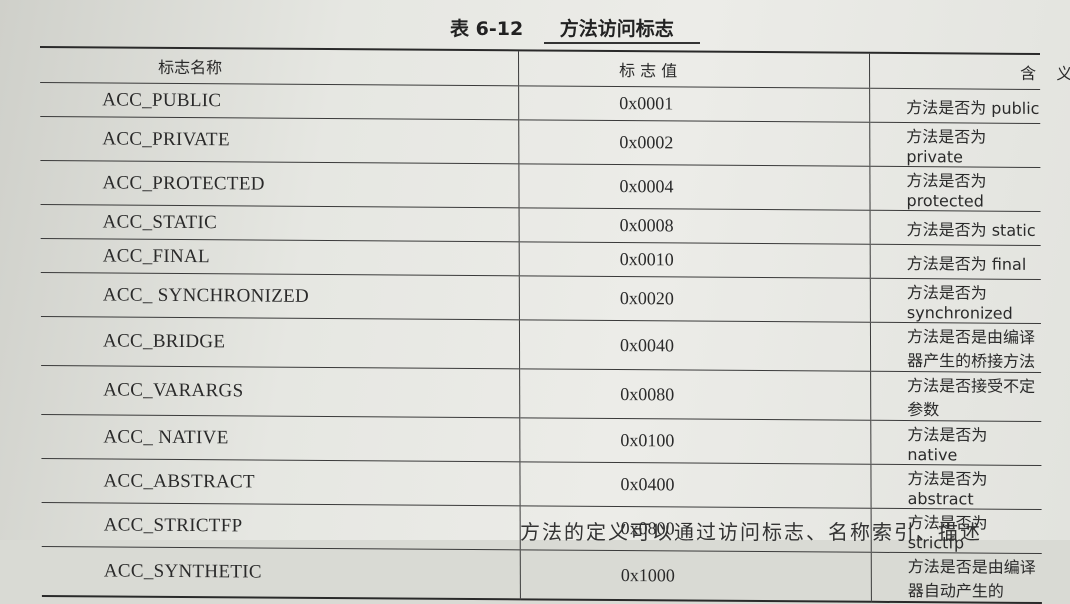  I want to click on caption-number: 表 6-12, so click(487, 29).